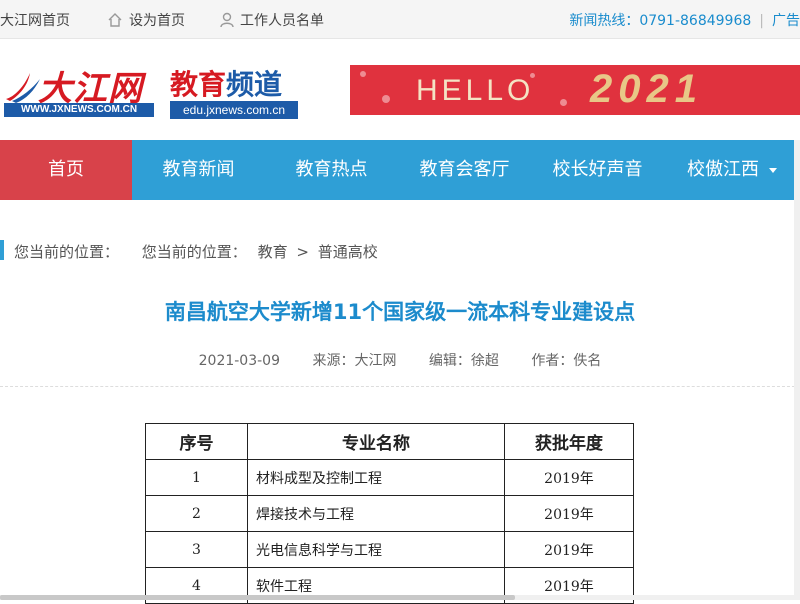 This screenshot has width=800, height=604. I want to click on table-row: 1 材料成型及控制工程 2019年, so click(389, 477).